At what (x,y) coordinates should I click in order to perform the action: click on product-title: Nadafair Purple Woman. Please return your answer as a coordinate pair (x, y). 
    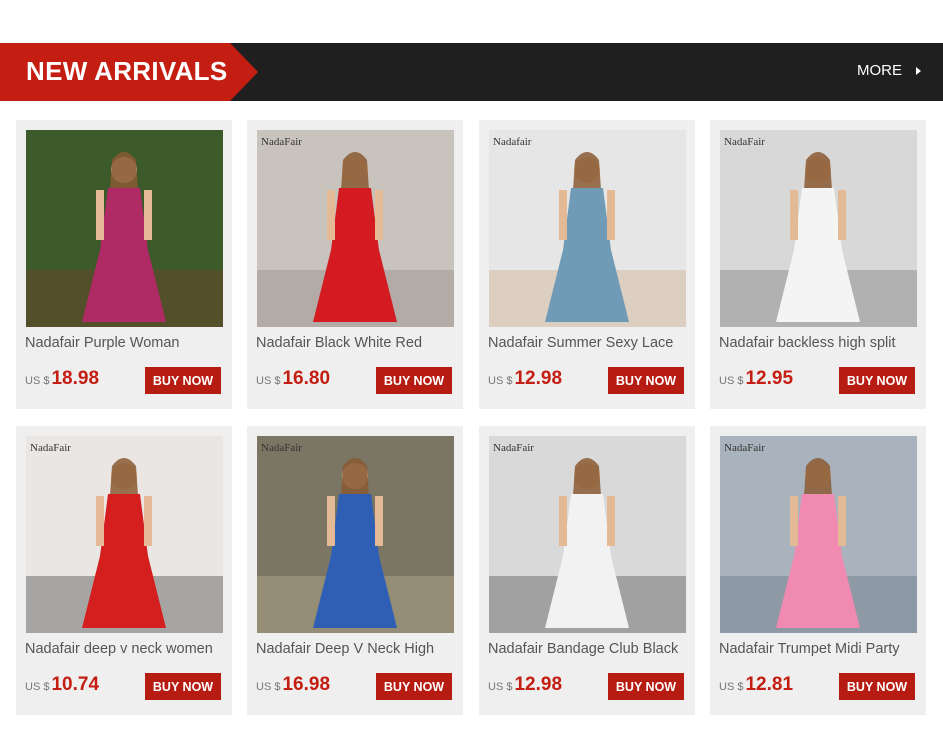
    Looking at the image, I should click on (125, 345).